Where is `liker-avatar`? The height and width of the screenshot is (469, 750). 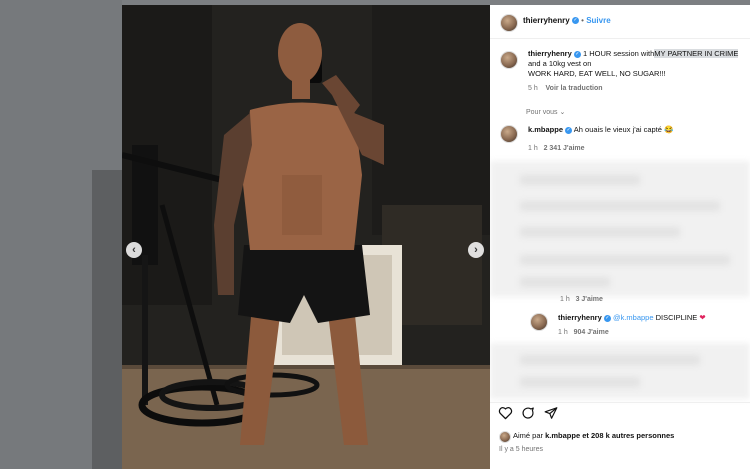
liker-avatar is located at coordinates (505, 437).